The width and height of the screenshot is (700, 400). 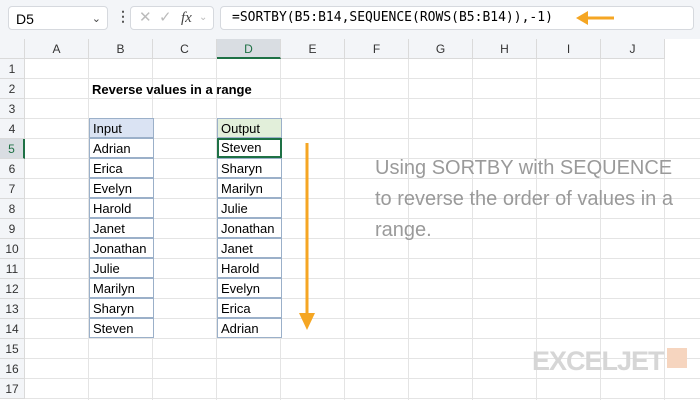 What do you see at coordinates (598, 361) in the screenshot?
I see `logo-text: EXCELJET` at bounding box center [598, 361].